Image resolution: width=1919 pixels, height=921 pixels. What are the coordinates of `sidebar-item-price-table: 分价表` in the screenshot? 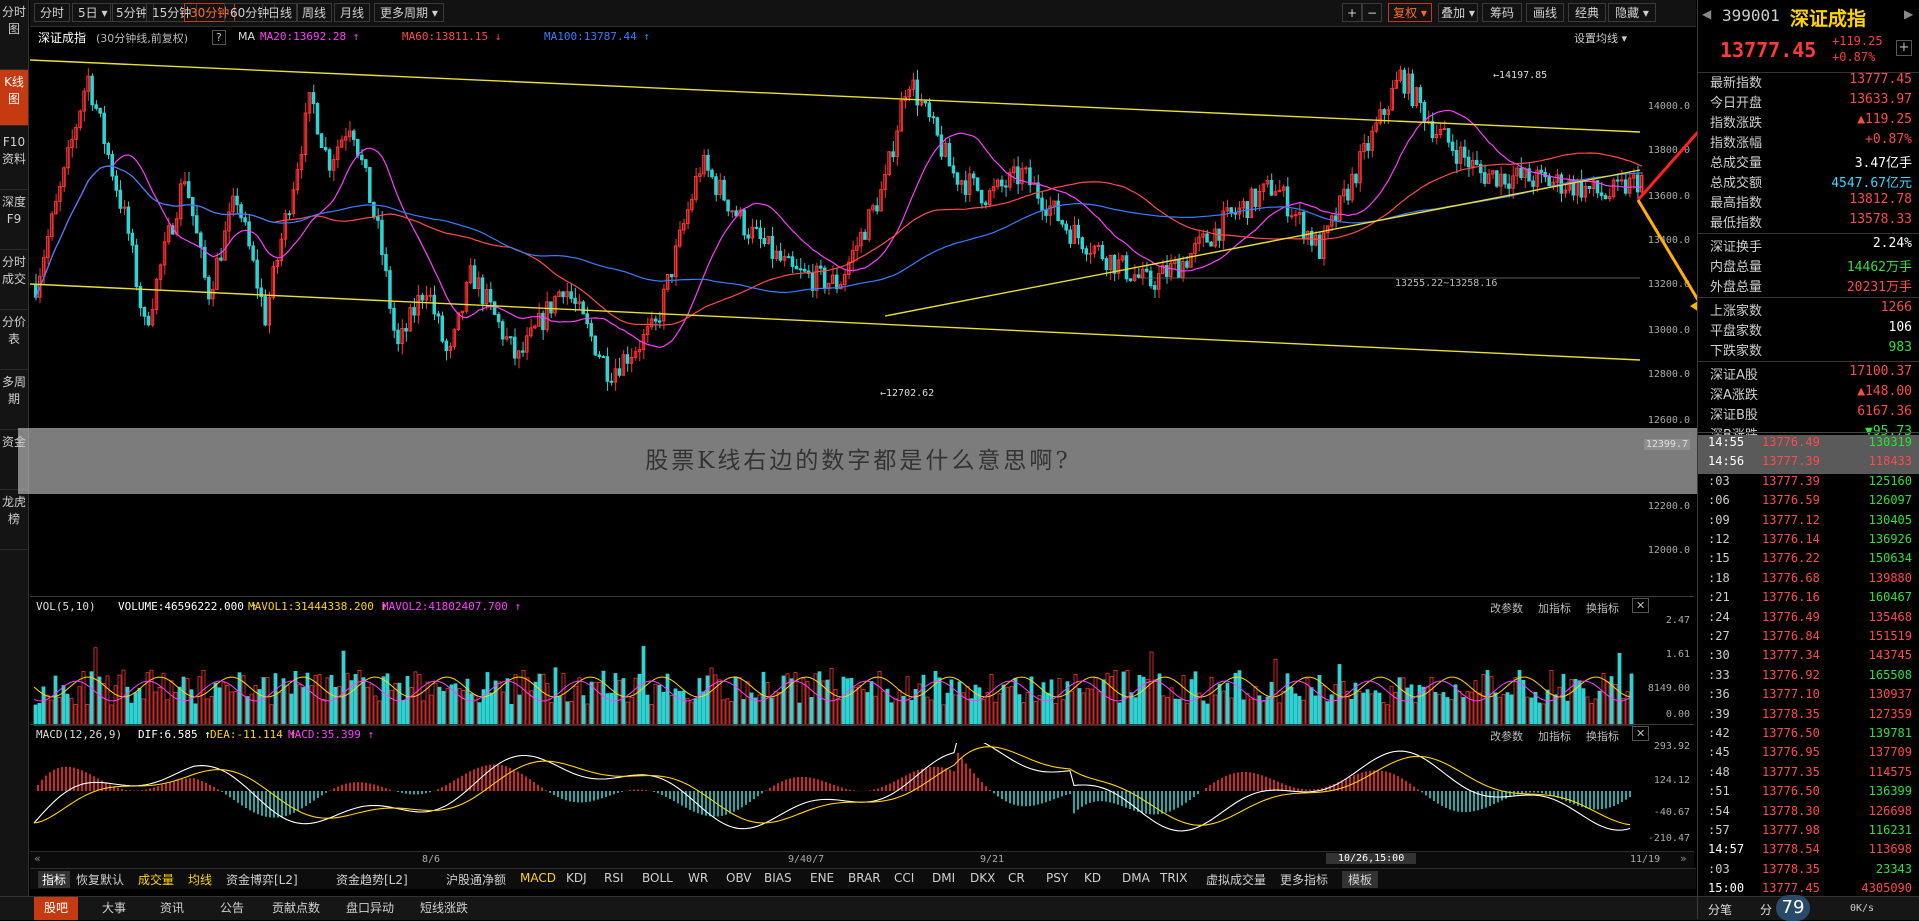 It's located at (14, 340).